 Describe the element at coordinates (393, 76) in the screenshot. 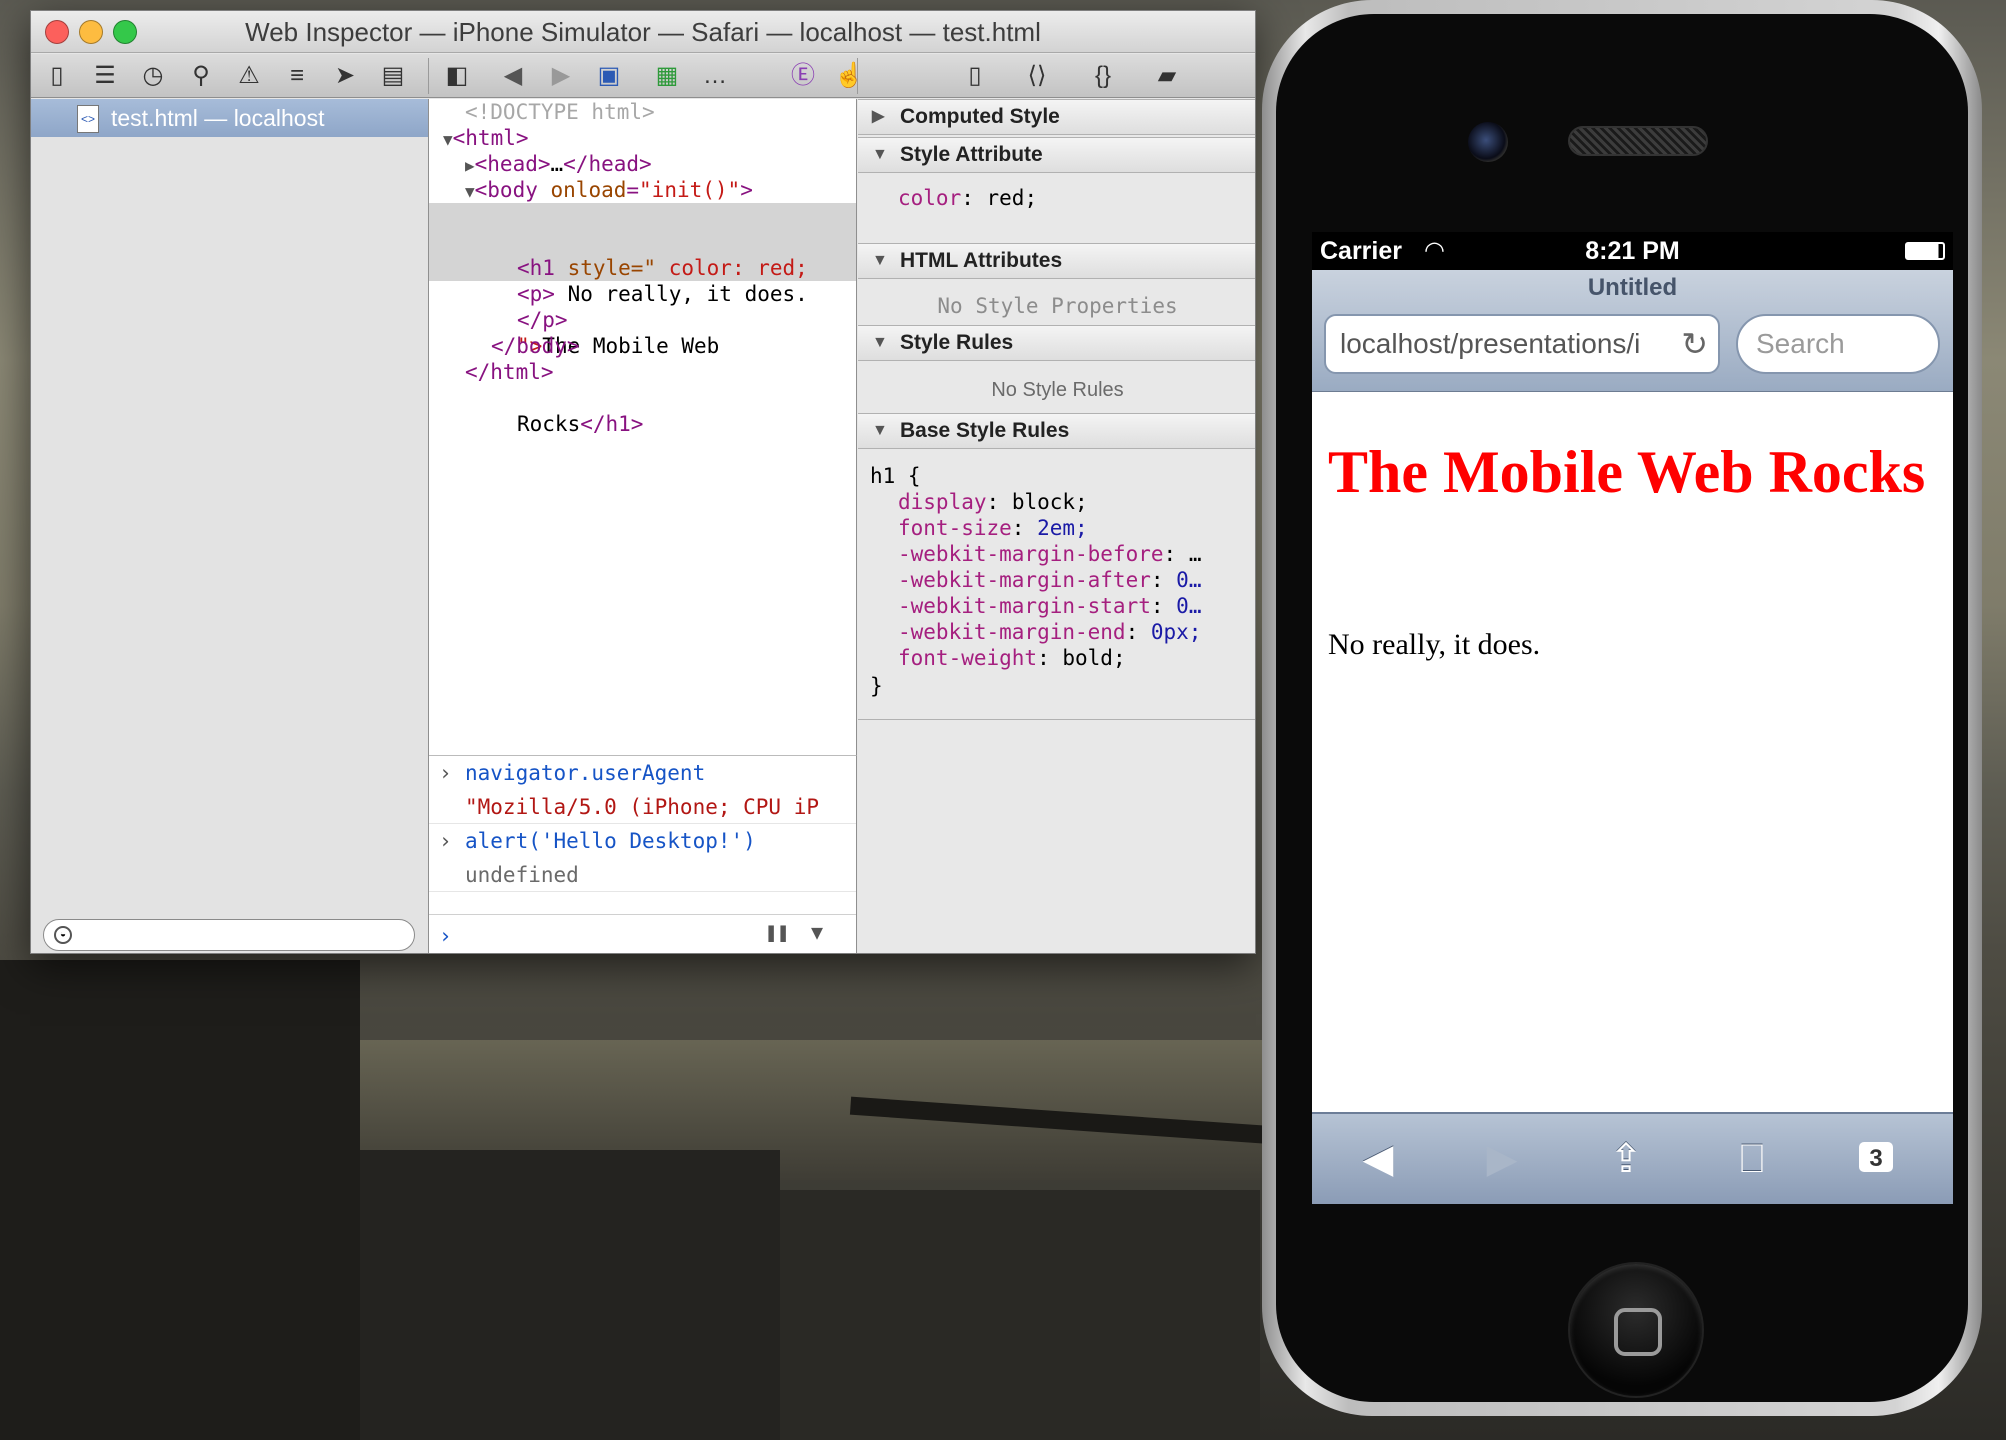

I see `console-icon: ▤` at that location.